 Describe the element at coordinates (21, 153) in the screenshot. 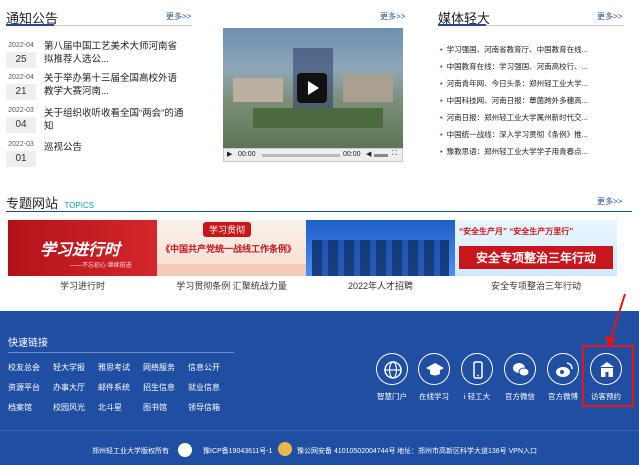

I see `news-date: 2022-03 01` at that location.